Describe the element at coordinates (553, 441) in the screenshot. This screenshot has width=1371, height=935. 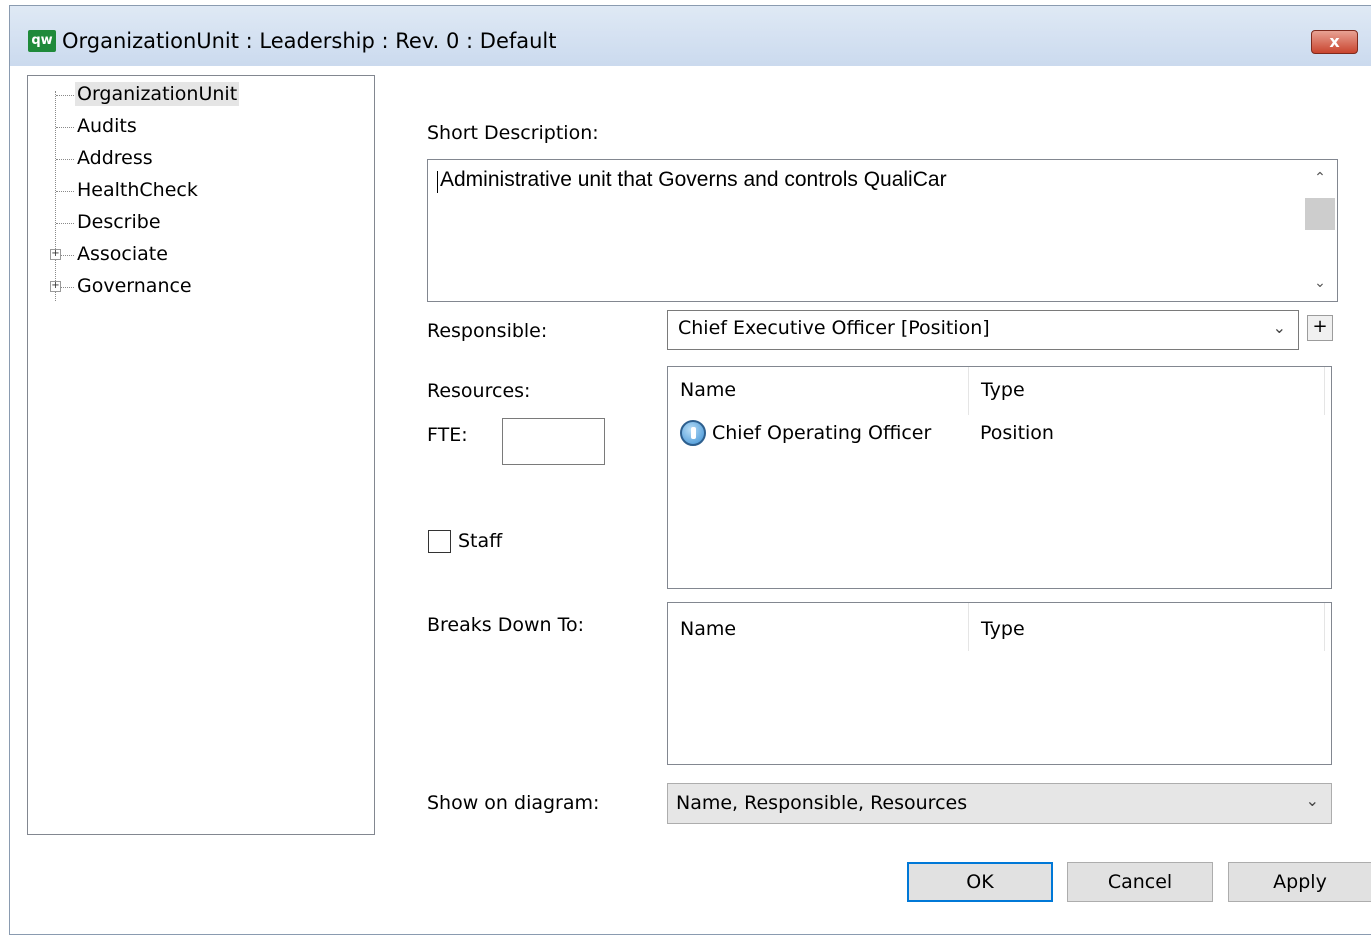
I see `fte-input` at that location.